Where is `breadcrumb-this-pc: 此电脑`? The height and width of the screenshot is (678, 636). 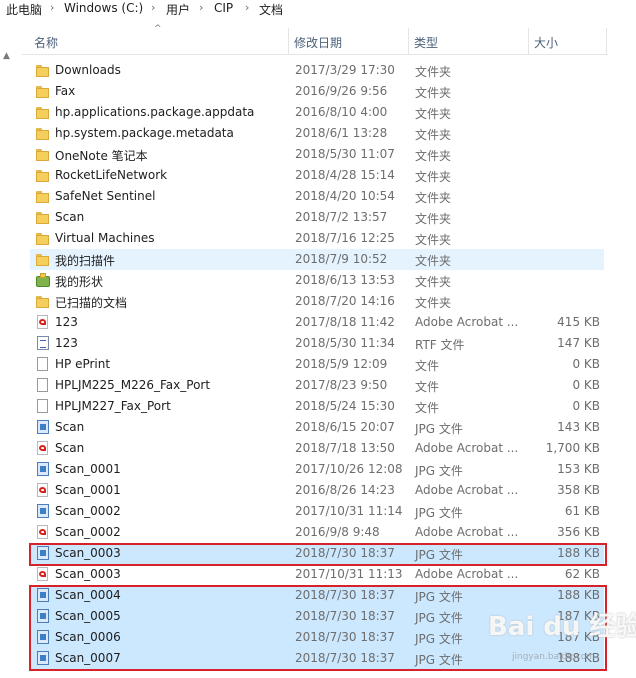
breadcrumb-this-pc: 此电脑 is located at coordinates (24, 9).